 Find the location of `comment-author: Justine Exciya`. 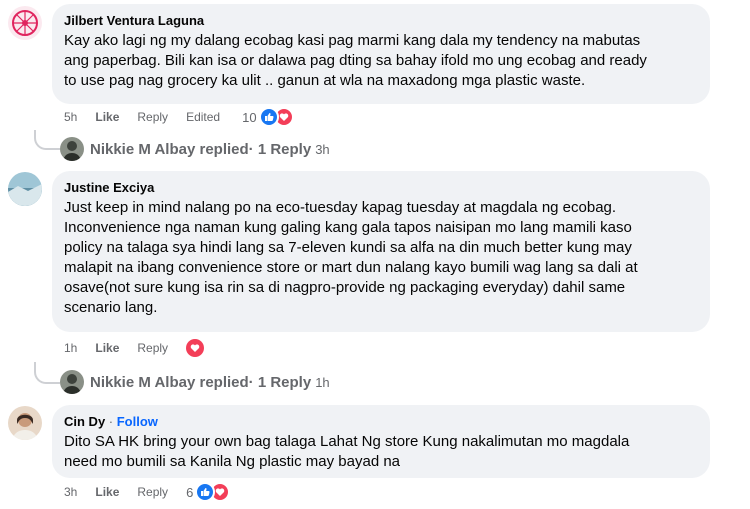

comment-author: Justine Exciya is located at coordinates (381, 187).